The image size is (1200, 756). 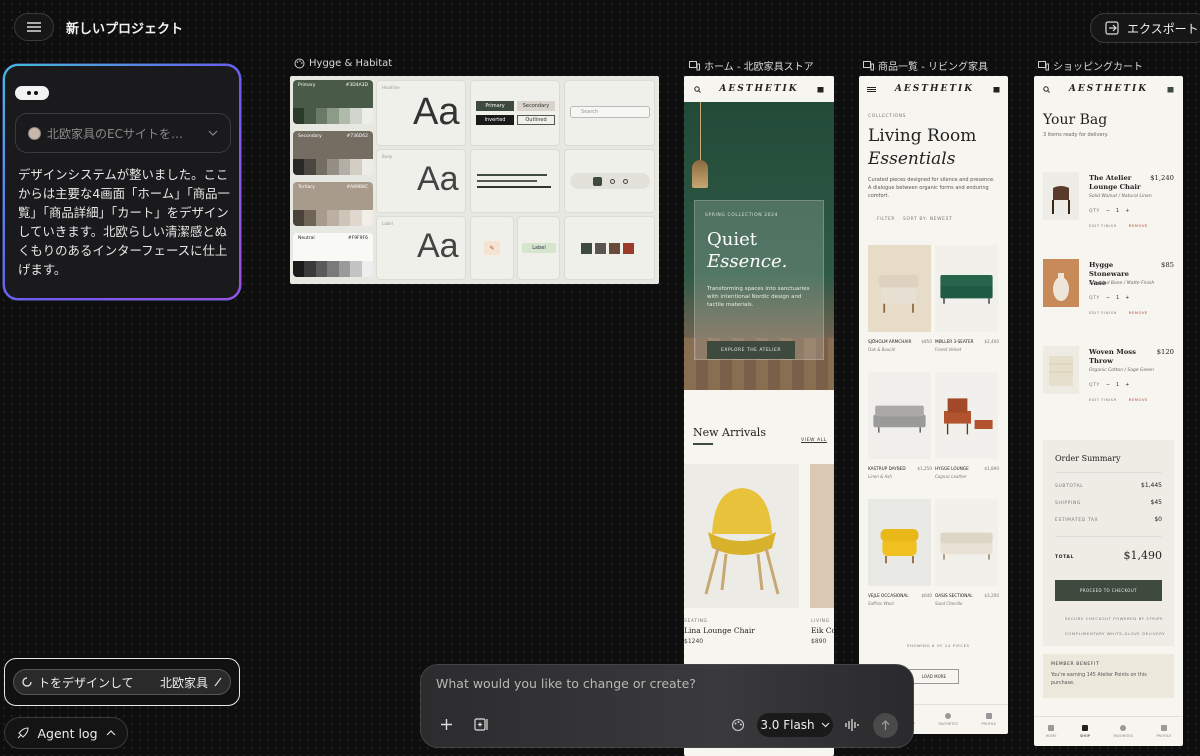 I want to click on edit-icon, so click(x=586, y=248).